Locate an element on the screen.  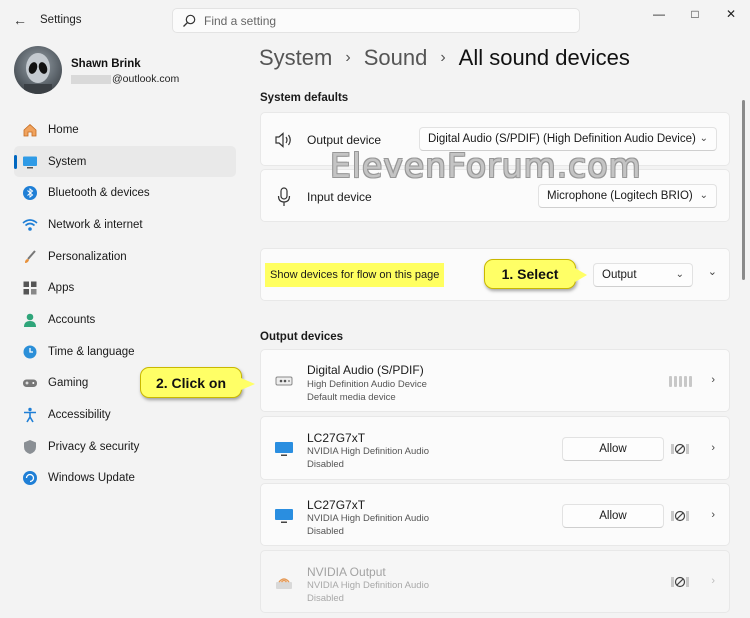
sidebar-item-home: Home is located at coordinates (125, 130).